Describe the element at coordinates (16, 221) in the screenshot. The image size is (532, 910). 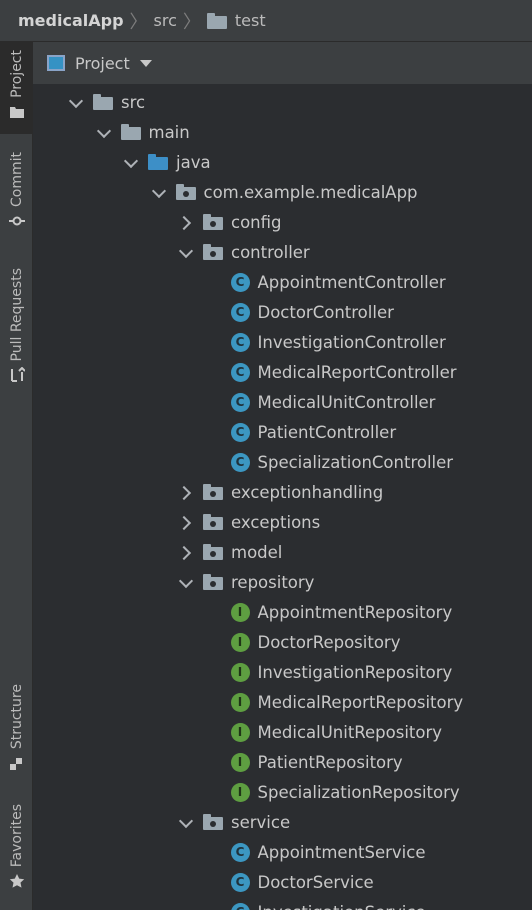
I see `commit-icon` at that location.